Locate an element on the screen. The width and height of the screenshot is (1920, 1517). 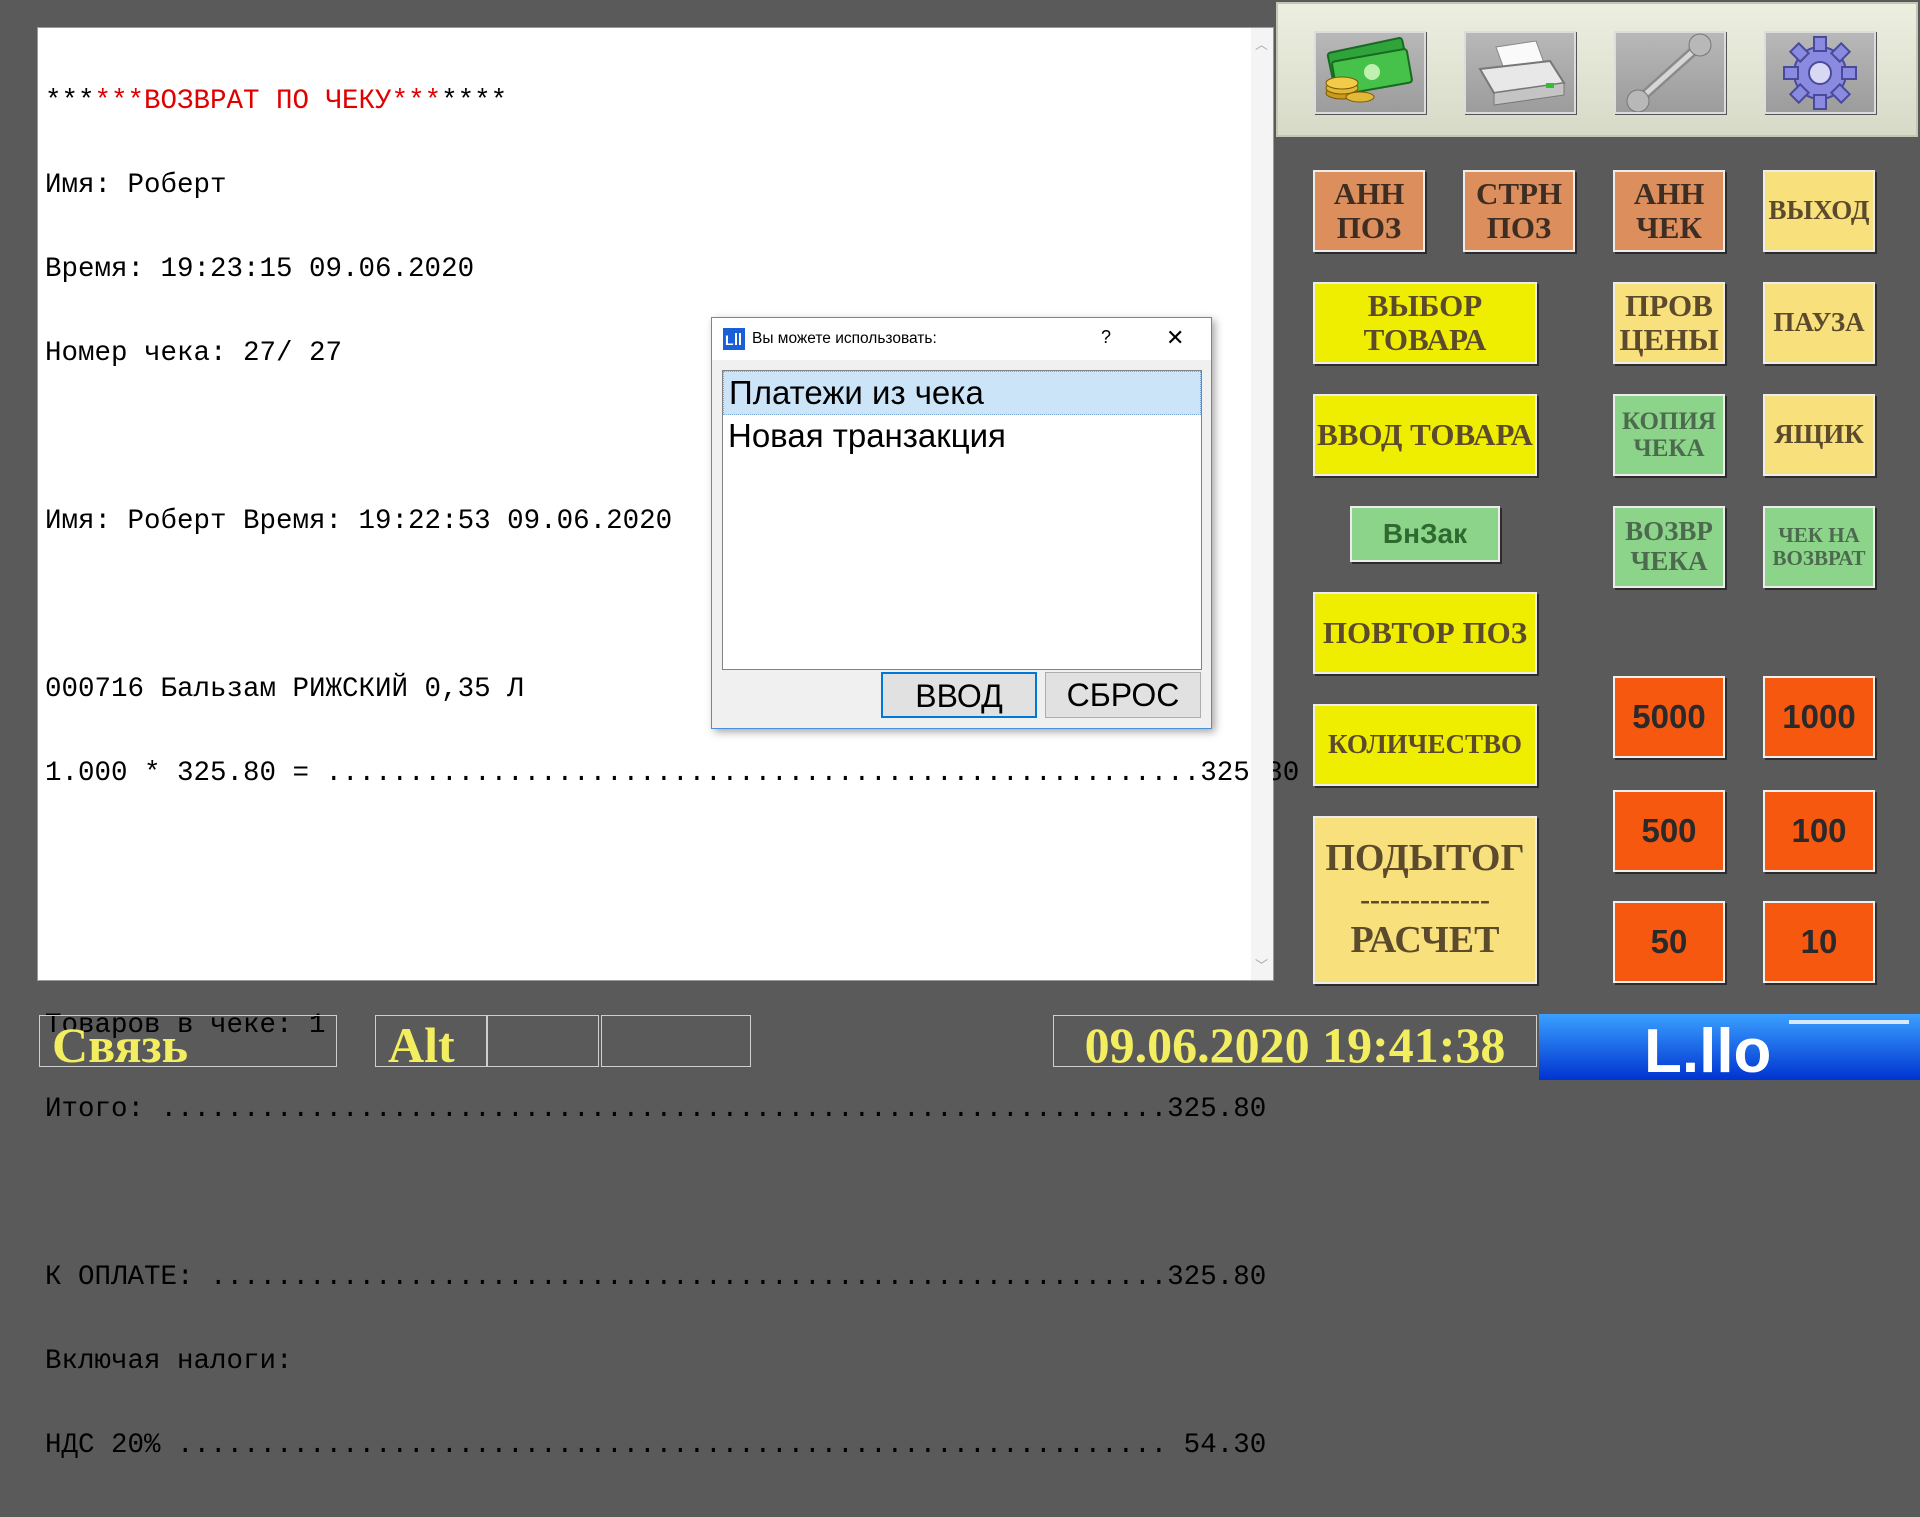
receipt-line: Имя: Роберт is located at coordinates (136, 185).